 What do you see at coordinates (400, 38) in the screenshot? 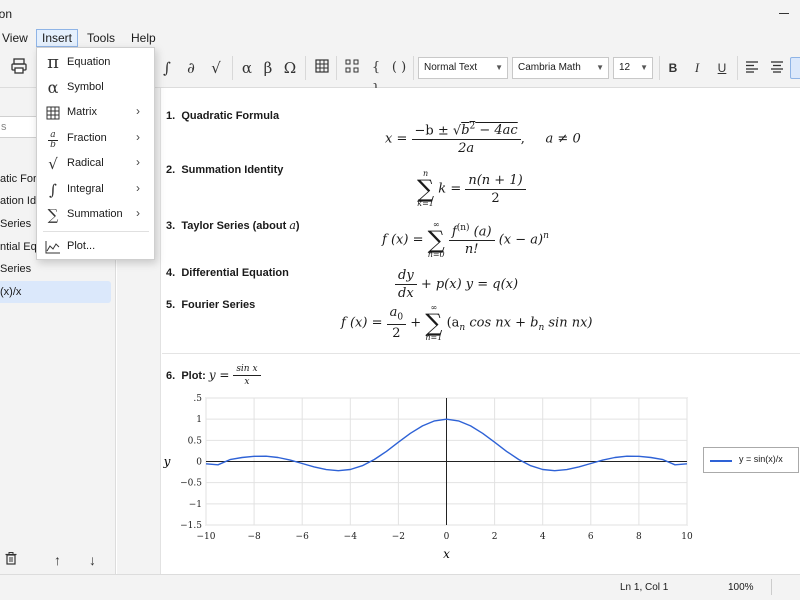
I see `menu-bar: View Insert Tools Help` at bounding box center [400, 38].